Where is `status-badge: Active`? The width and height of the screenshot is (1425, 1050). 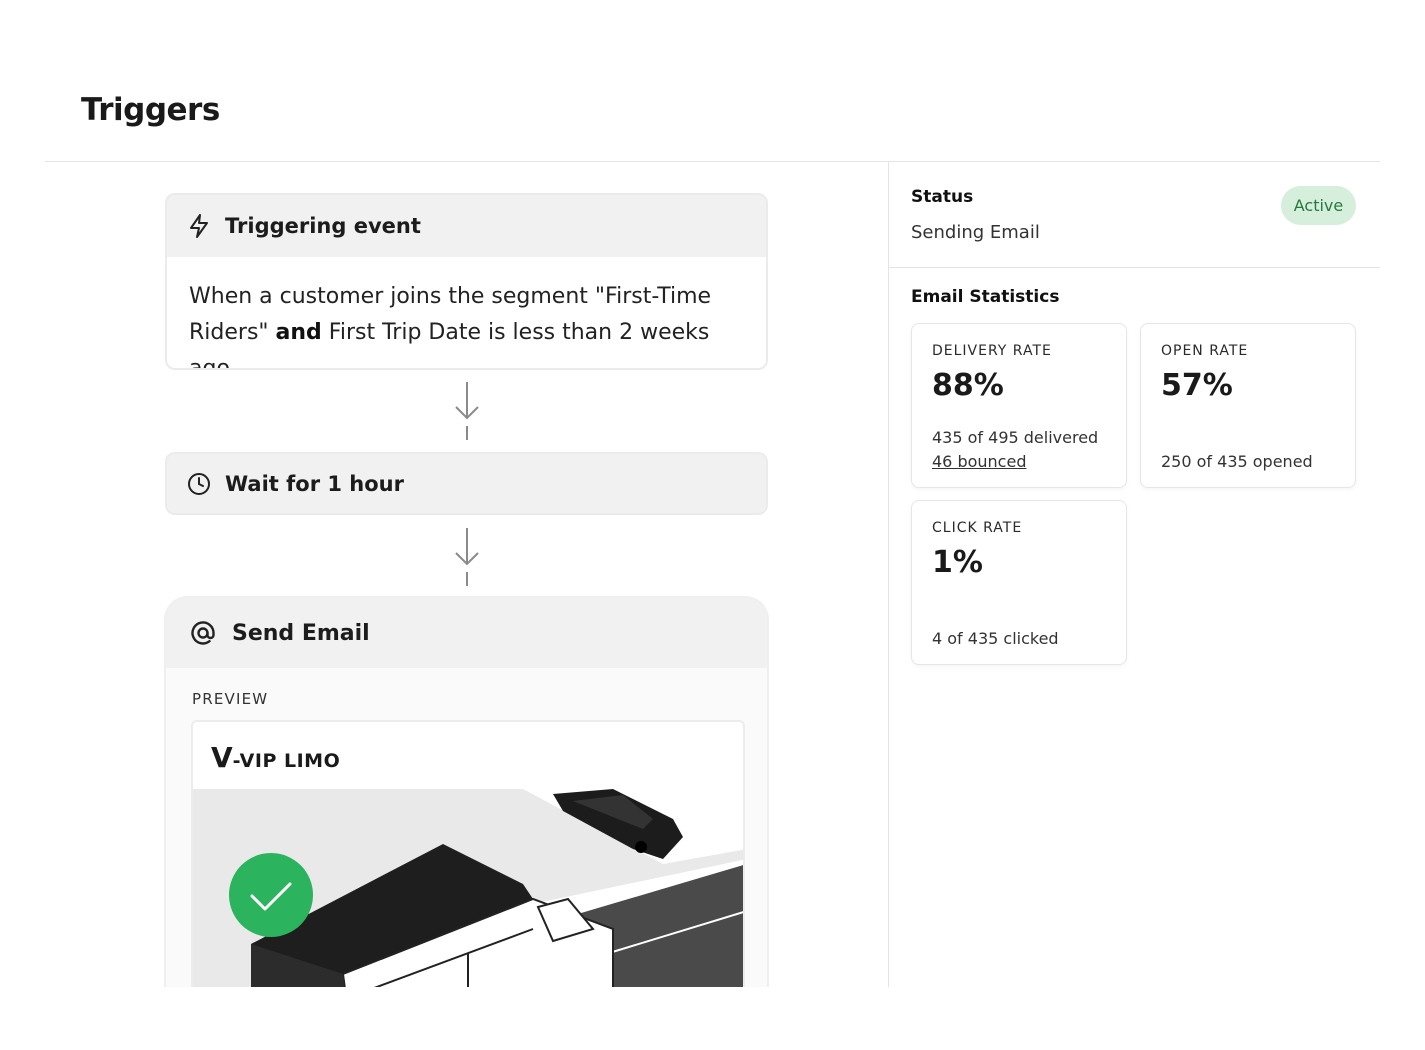 status-badge: Active is located at coordinates (1318, 205).